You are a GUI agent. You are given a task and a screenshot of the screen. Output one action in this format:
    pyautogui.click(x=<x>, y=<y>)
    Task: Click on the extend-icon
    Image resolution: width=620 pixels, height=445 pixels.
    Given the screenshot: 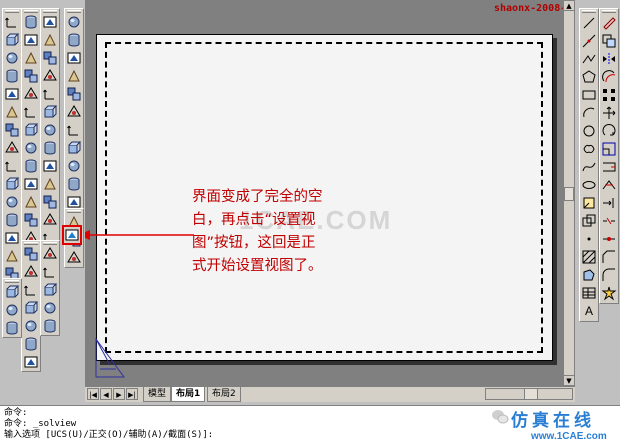 What is the action you would take?
    pyautogui.click(x=609, y=203)
    